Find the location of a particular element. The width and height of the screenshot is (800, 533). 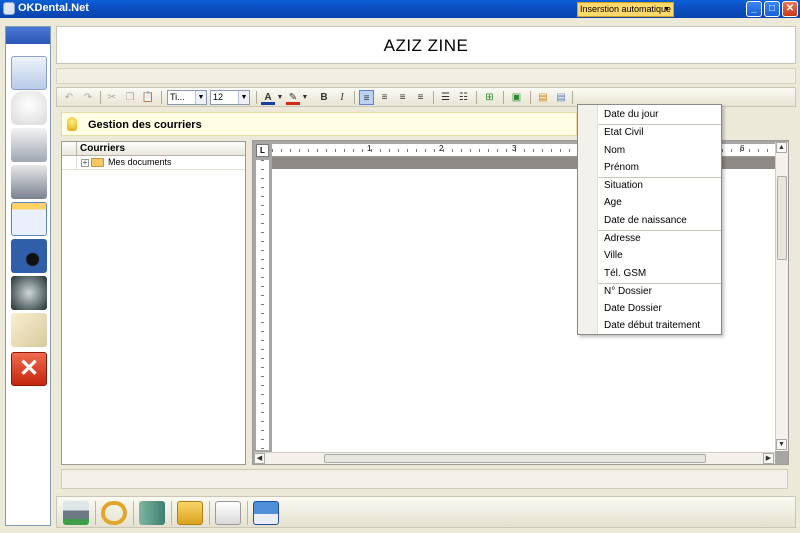

menu-item: Prénom is located at coordinates (621, 167).